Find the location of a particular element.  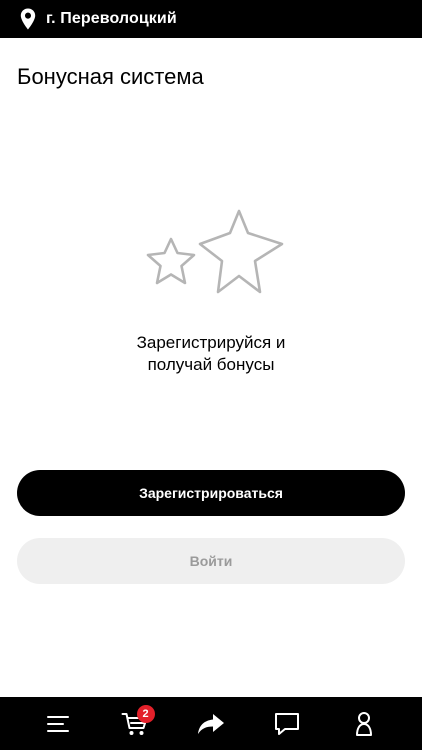

user-icon is located at coordinates (363, 723).